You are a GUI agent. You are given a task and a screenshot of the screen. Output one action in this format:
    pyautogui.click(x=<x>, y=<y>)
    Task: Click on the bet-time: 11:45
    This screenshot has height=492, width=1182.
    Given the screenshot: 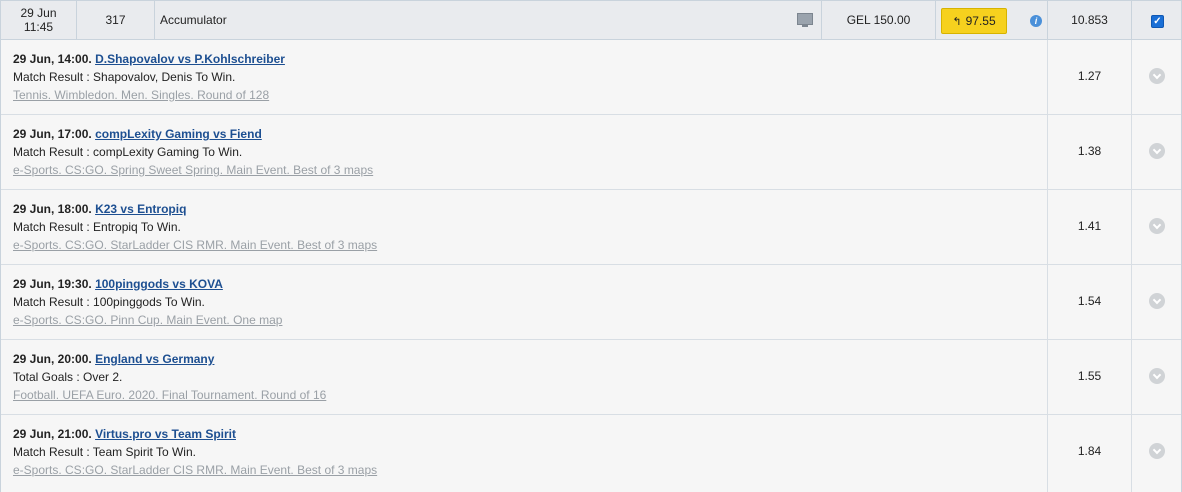 What is the action you would take?
    pyautogui.click(x=38, y=27)
    